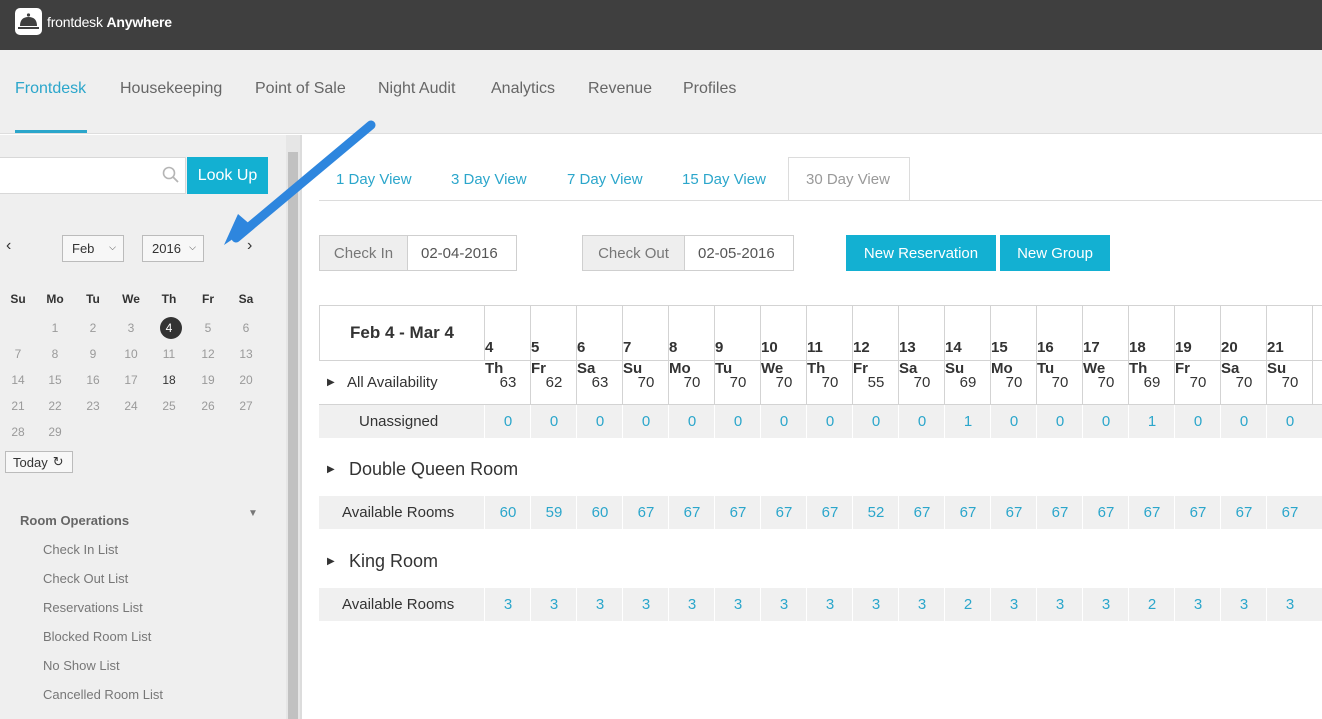 This screenshot has width=1322, height=719. Describe the element at coordinates (554, 512) in the screenshot. I see `availability-cell: 59` at that location.